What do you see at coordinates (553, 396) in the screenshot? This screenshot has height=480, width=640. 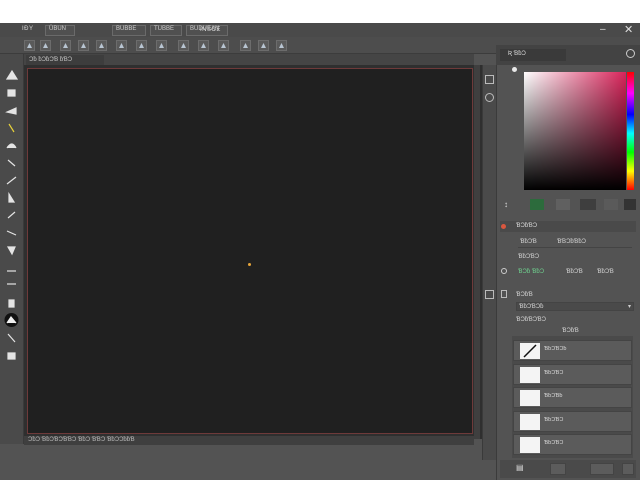 I see `layer-name: ƁƀƆƁƀ` at bounding box center [553, 396].